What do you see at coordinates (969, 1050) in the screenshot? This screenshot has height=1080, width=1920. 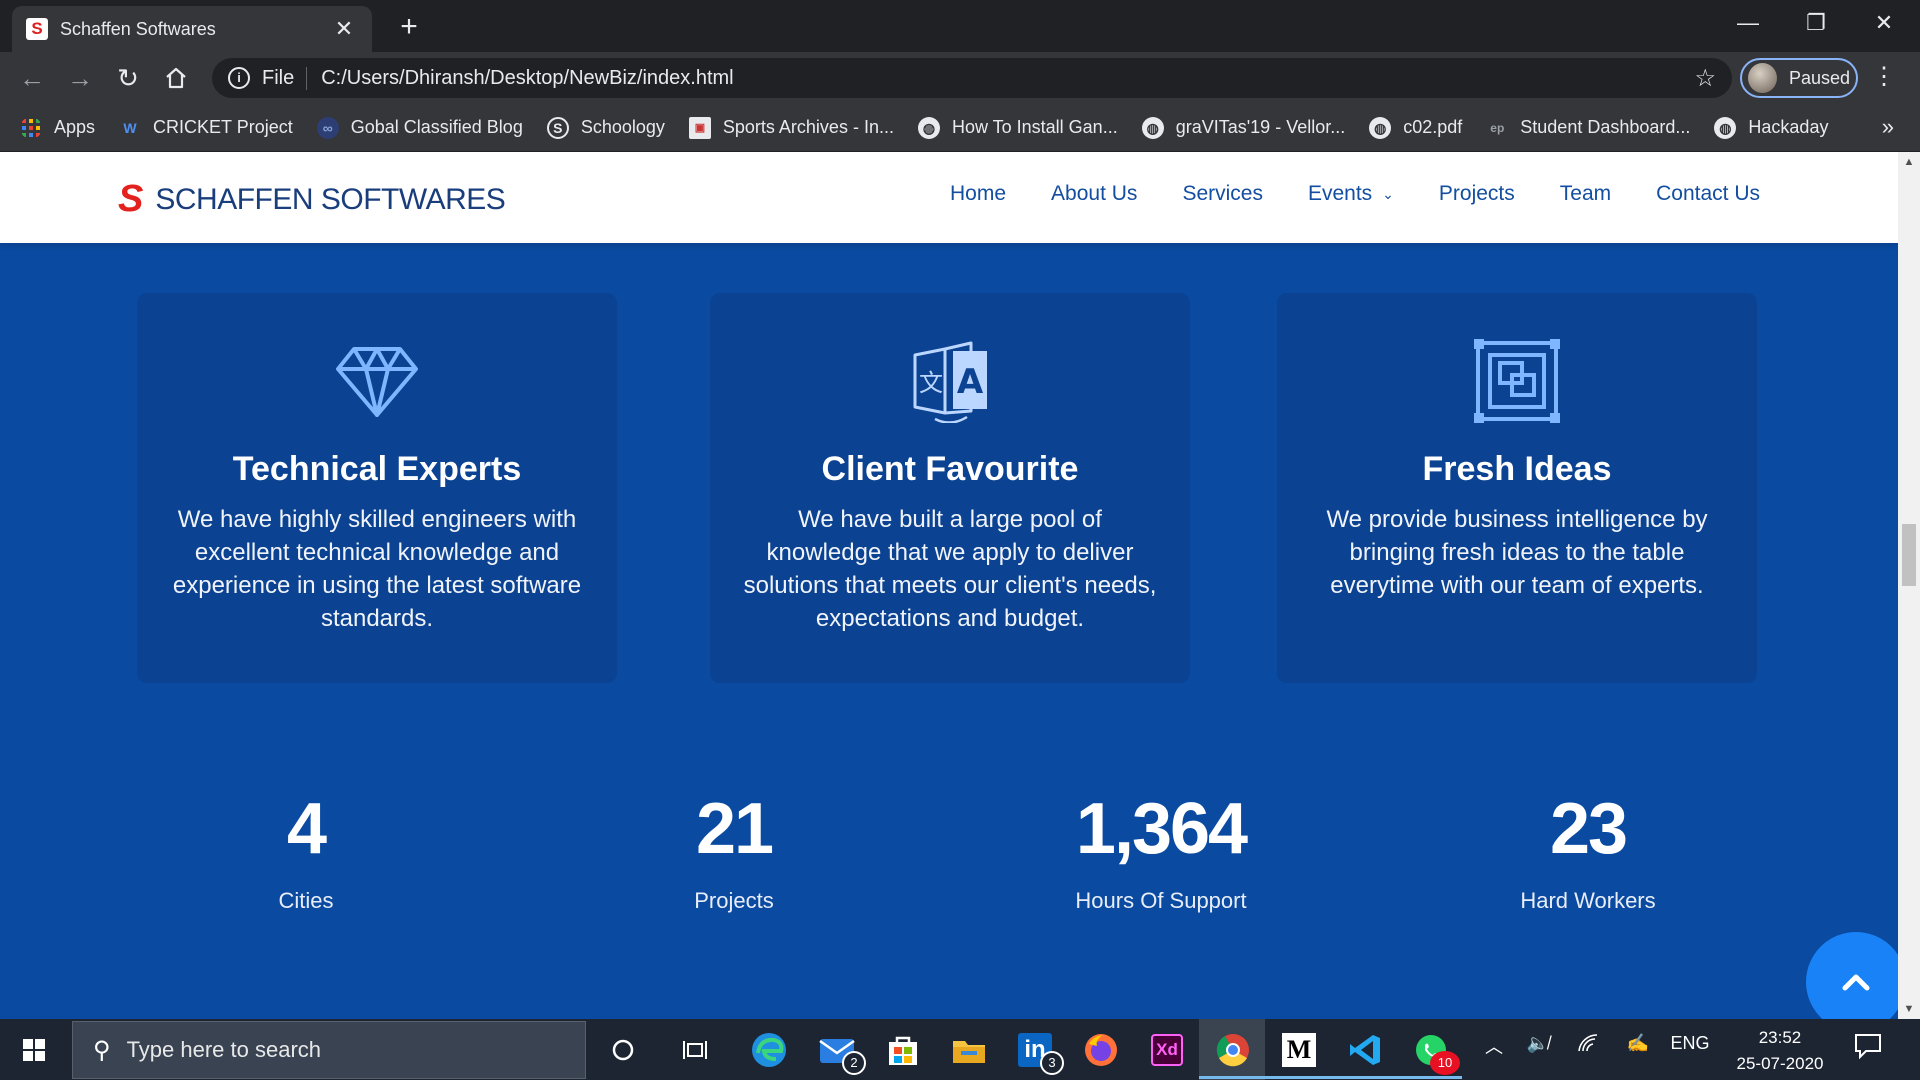 I see `file-explorer-icon` at bounding box center [969, 1050].